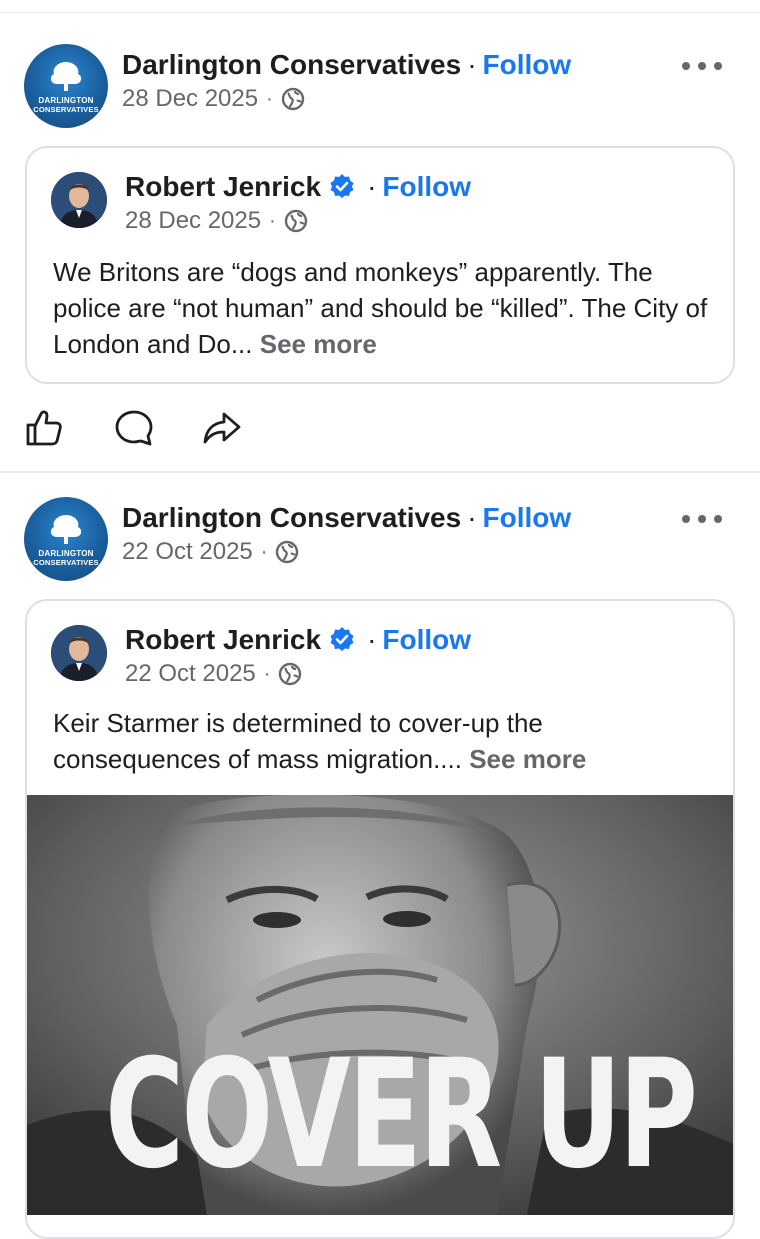 The width and height of the screenshot is (760, 1239). Describe the element at coordinates (346, 99) in the screenshot. I see `post-meta: 28 Dec 2025 ·` at that location.